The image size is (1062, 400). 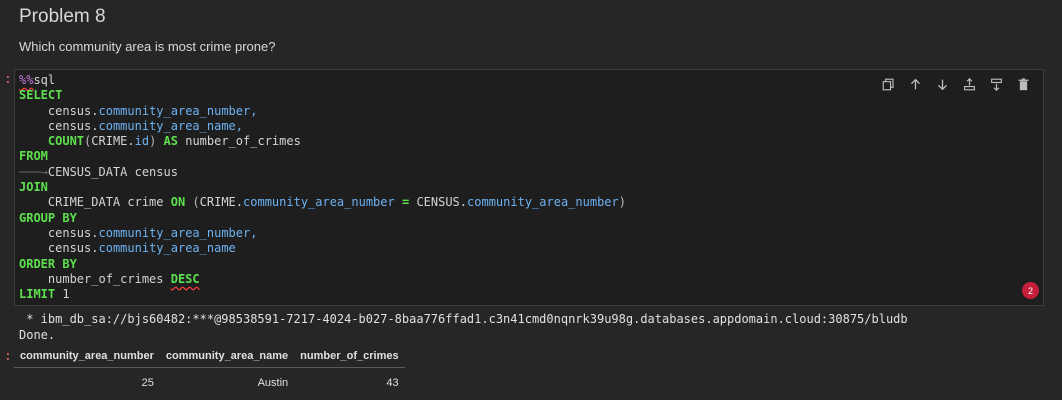 I want to click on column-header: community_area_name, so click(x=227, y=357).